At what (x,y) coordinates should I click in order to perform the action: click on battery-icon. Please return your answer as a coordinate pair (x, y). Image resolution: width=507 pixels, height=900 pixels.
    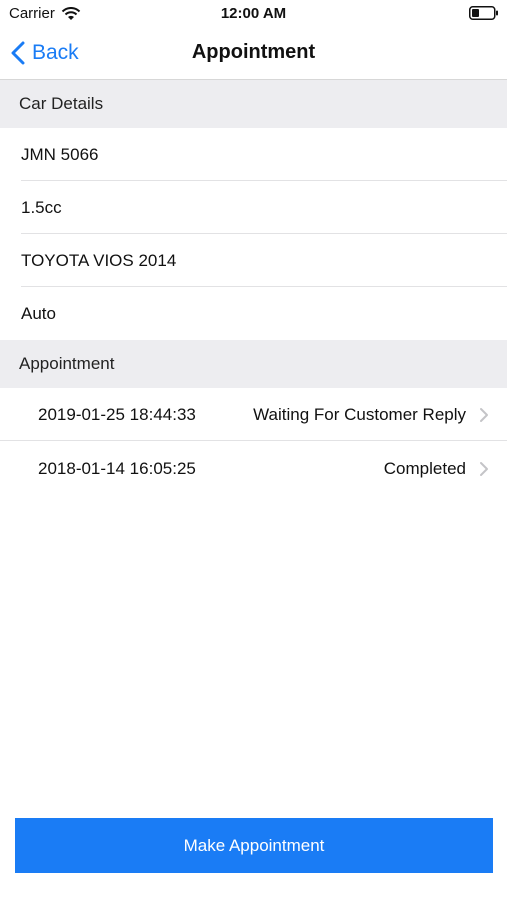
    Looking at the image, I should click on (484, 13).